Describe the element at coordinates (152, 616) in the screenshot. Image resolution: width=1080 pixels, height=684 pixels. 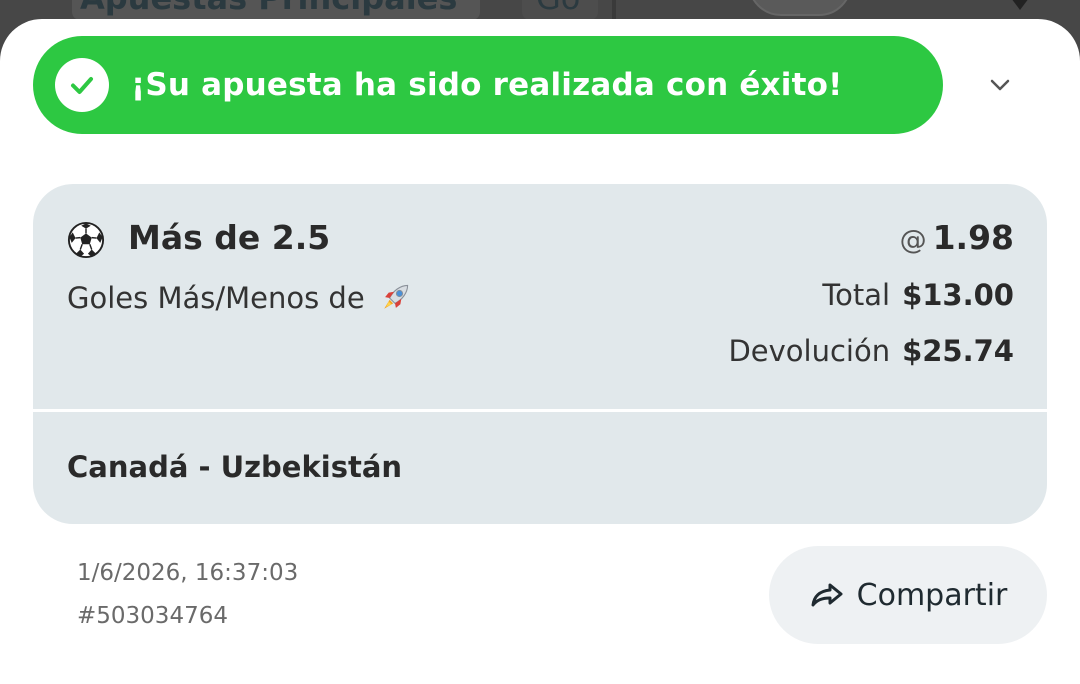
I see `bet-id: #503034764` at that location.